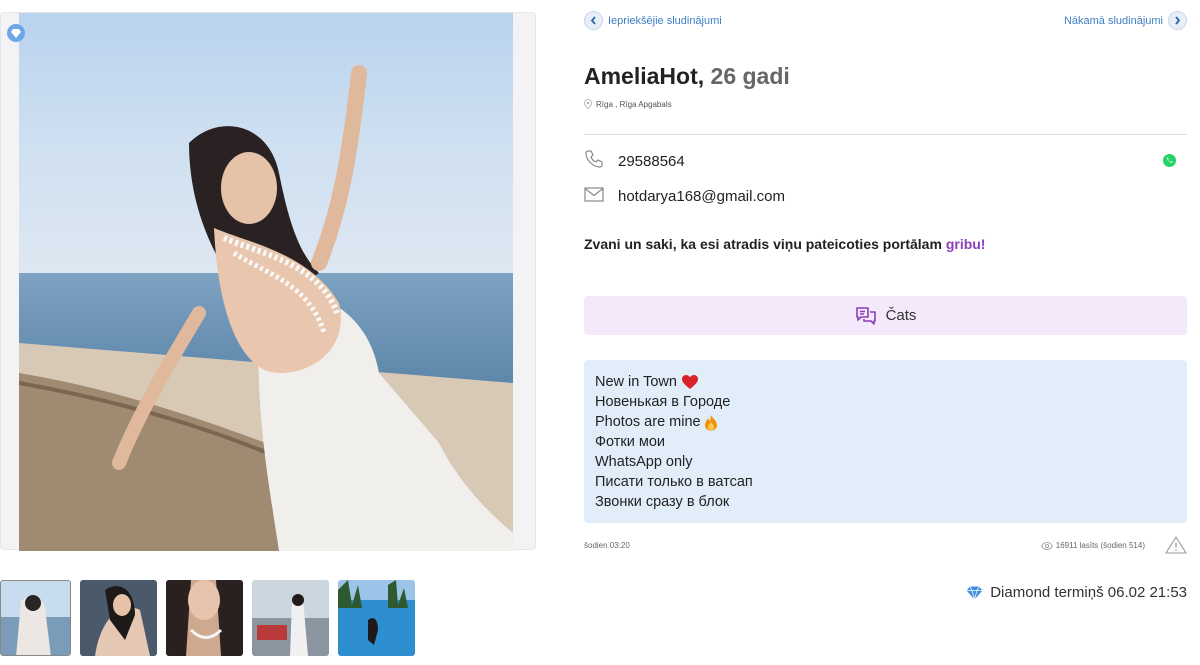 The height and width of the screenshot is (665, 1200). I want to click on description-line: WhatsApp only, so click(885, 462).